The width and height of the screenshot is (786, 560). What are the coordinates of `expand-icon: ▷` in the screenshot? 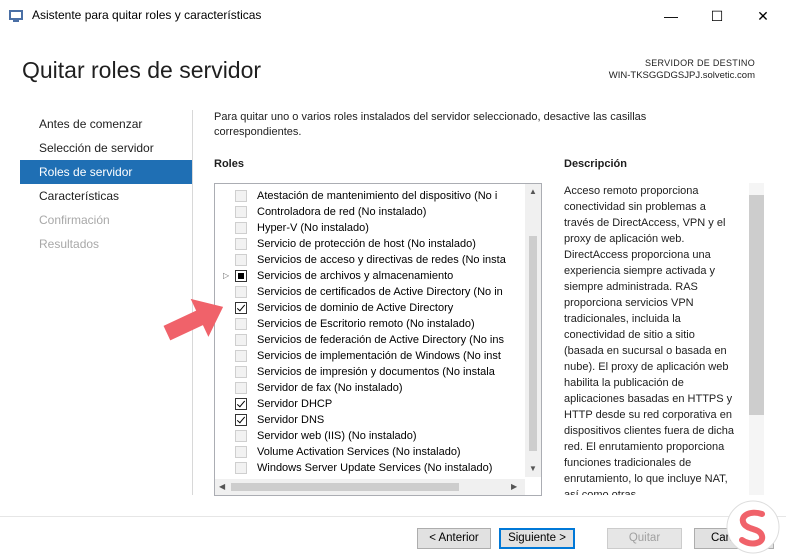 It's located at (226, 276).